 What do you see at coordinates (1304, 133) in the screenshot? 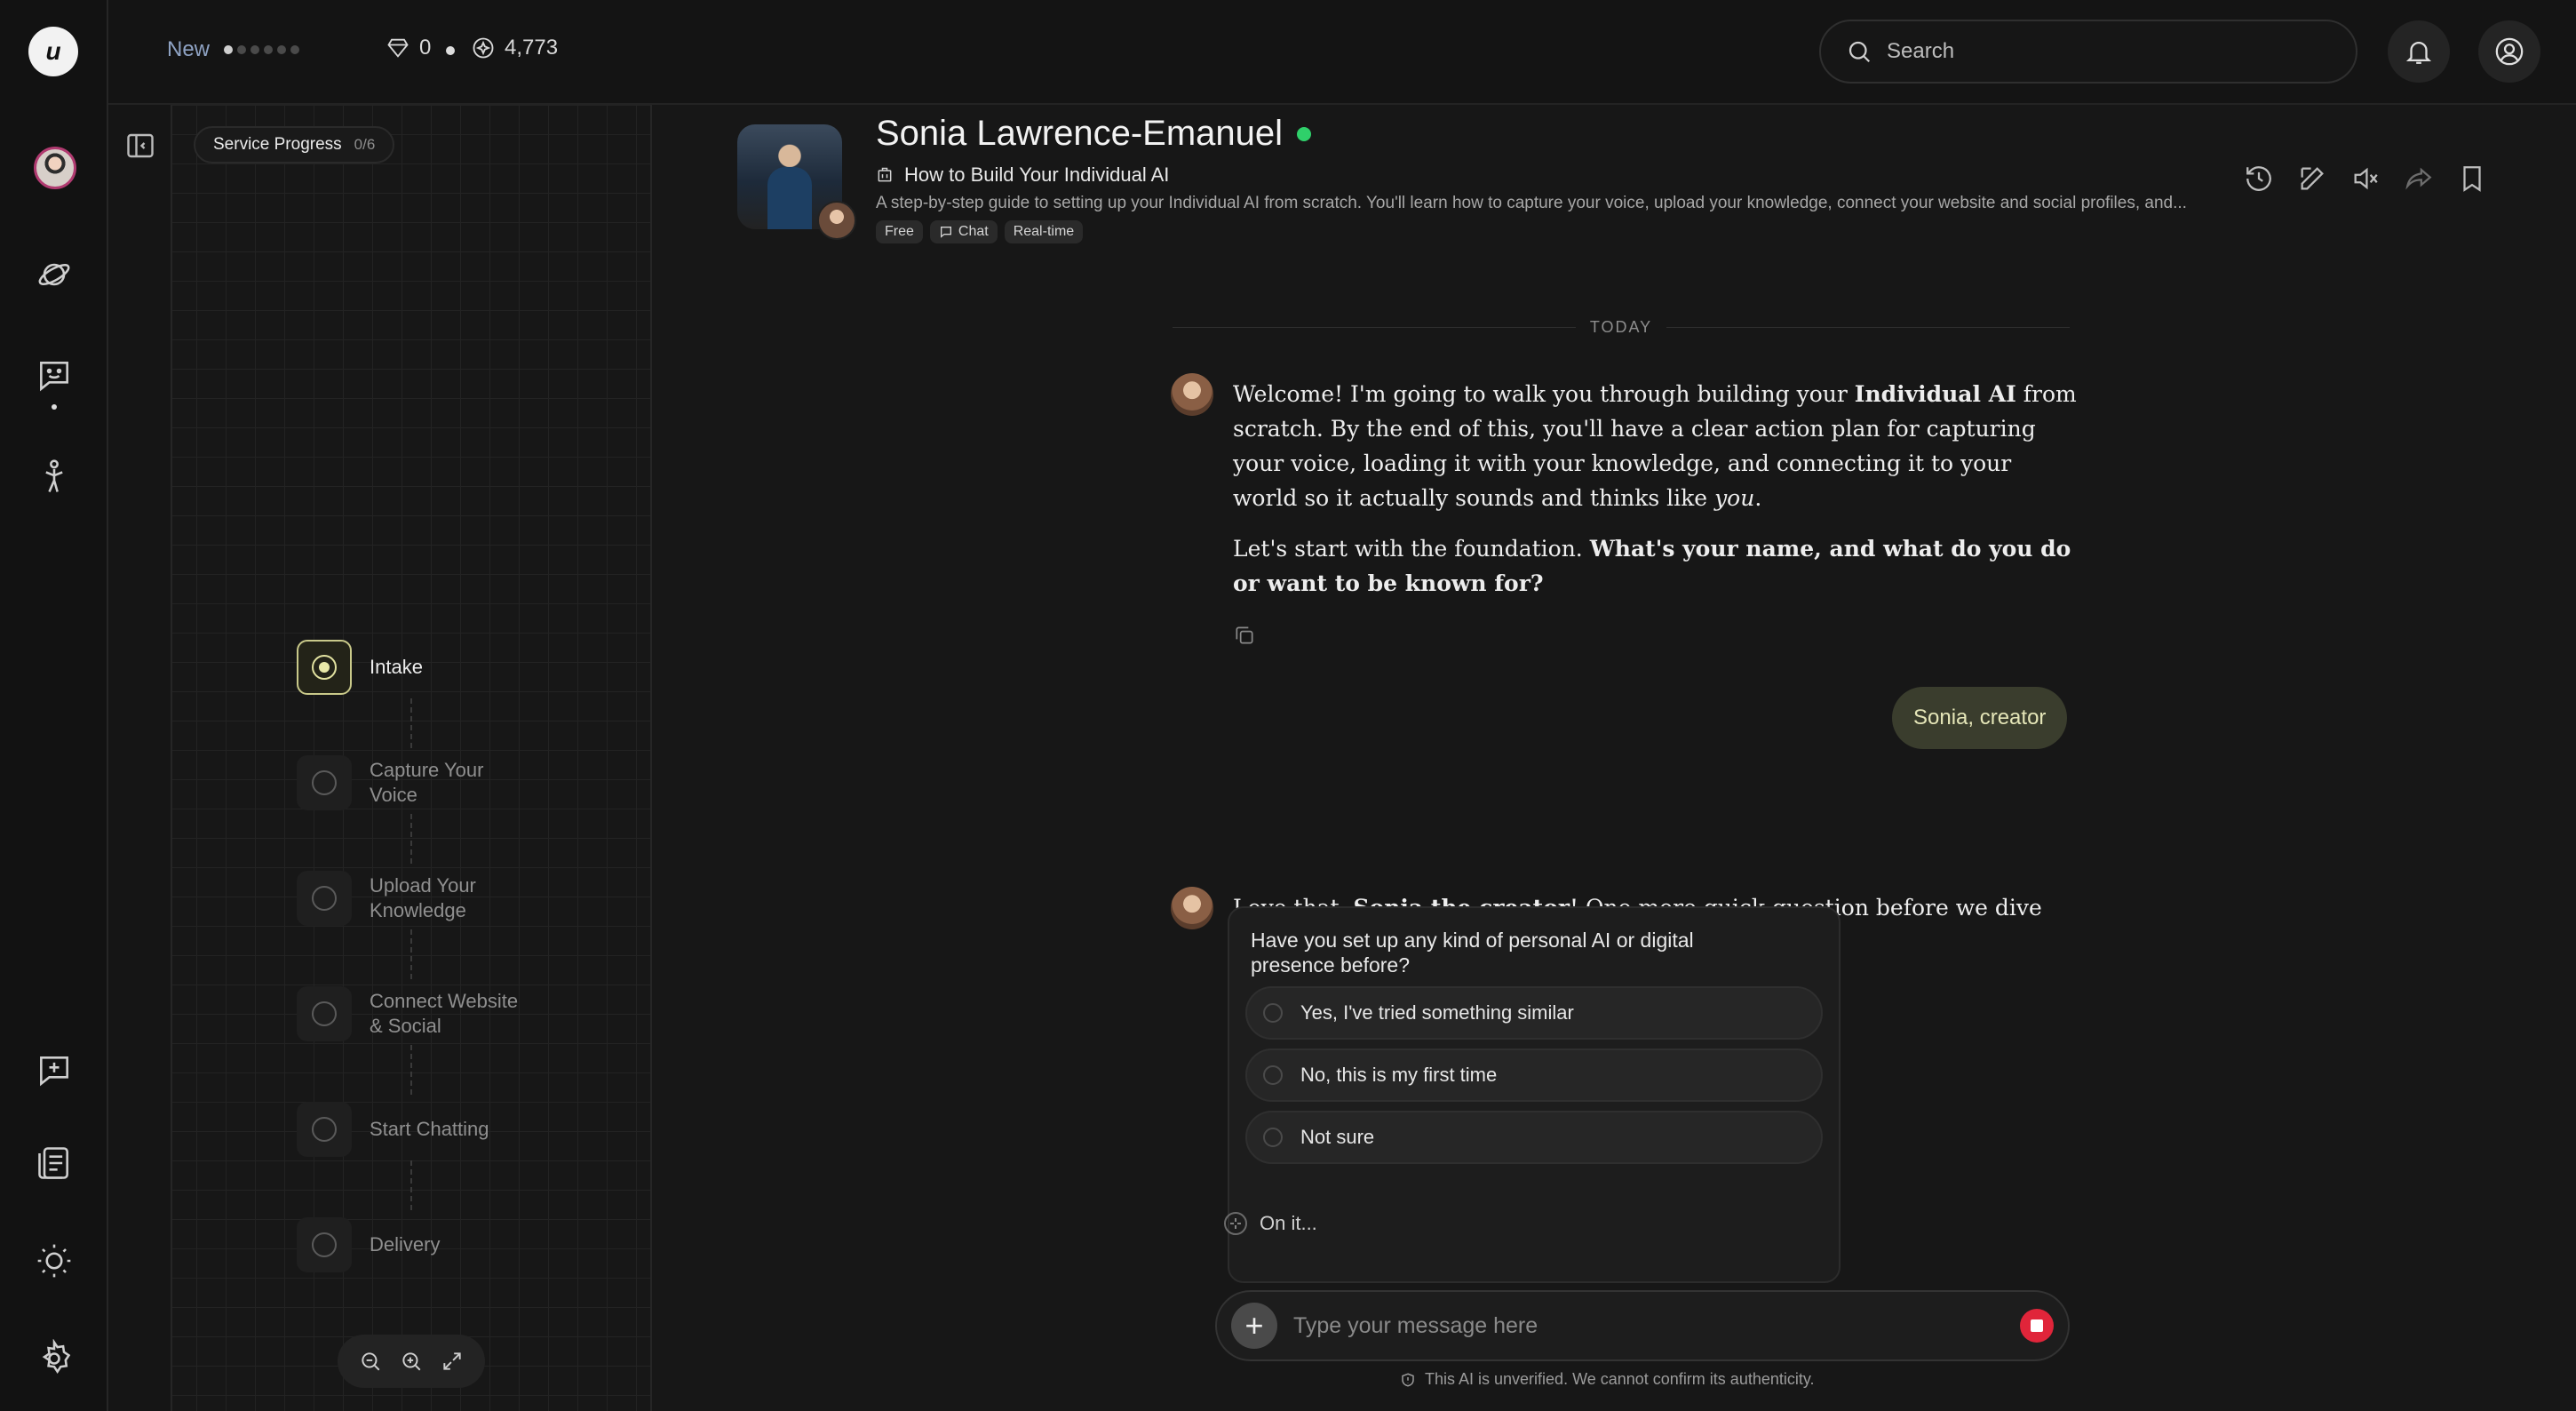
I see `online-status-icon` at bounding box center [1304, 133].